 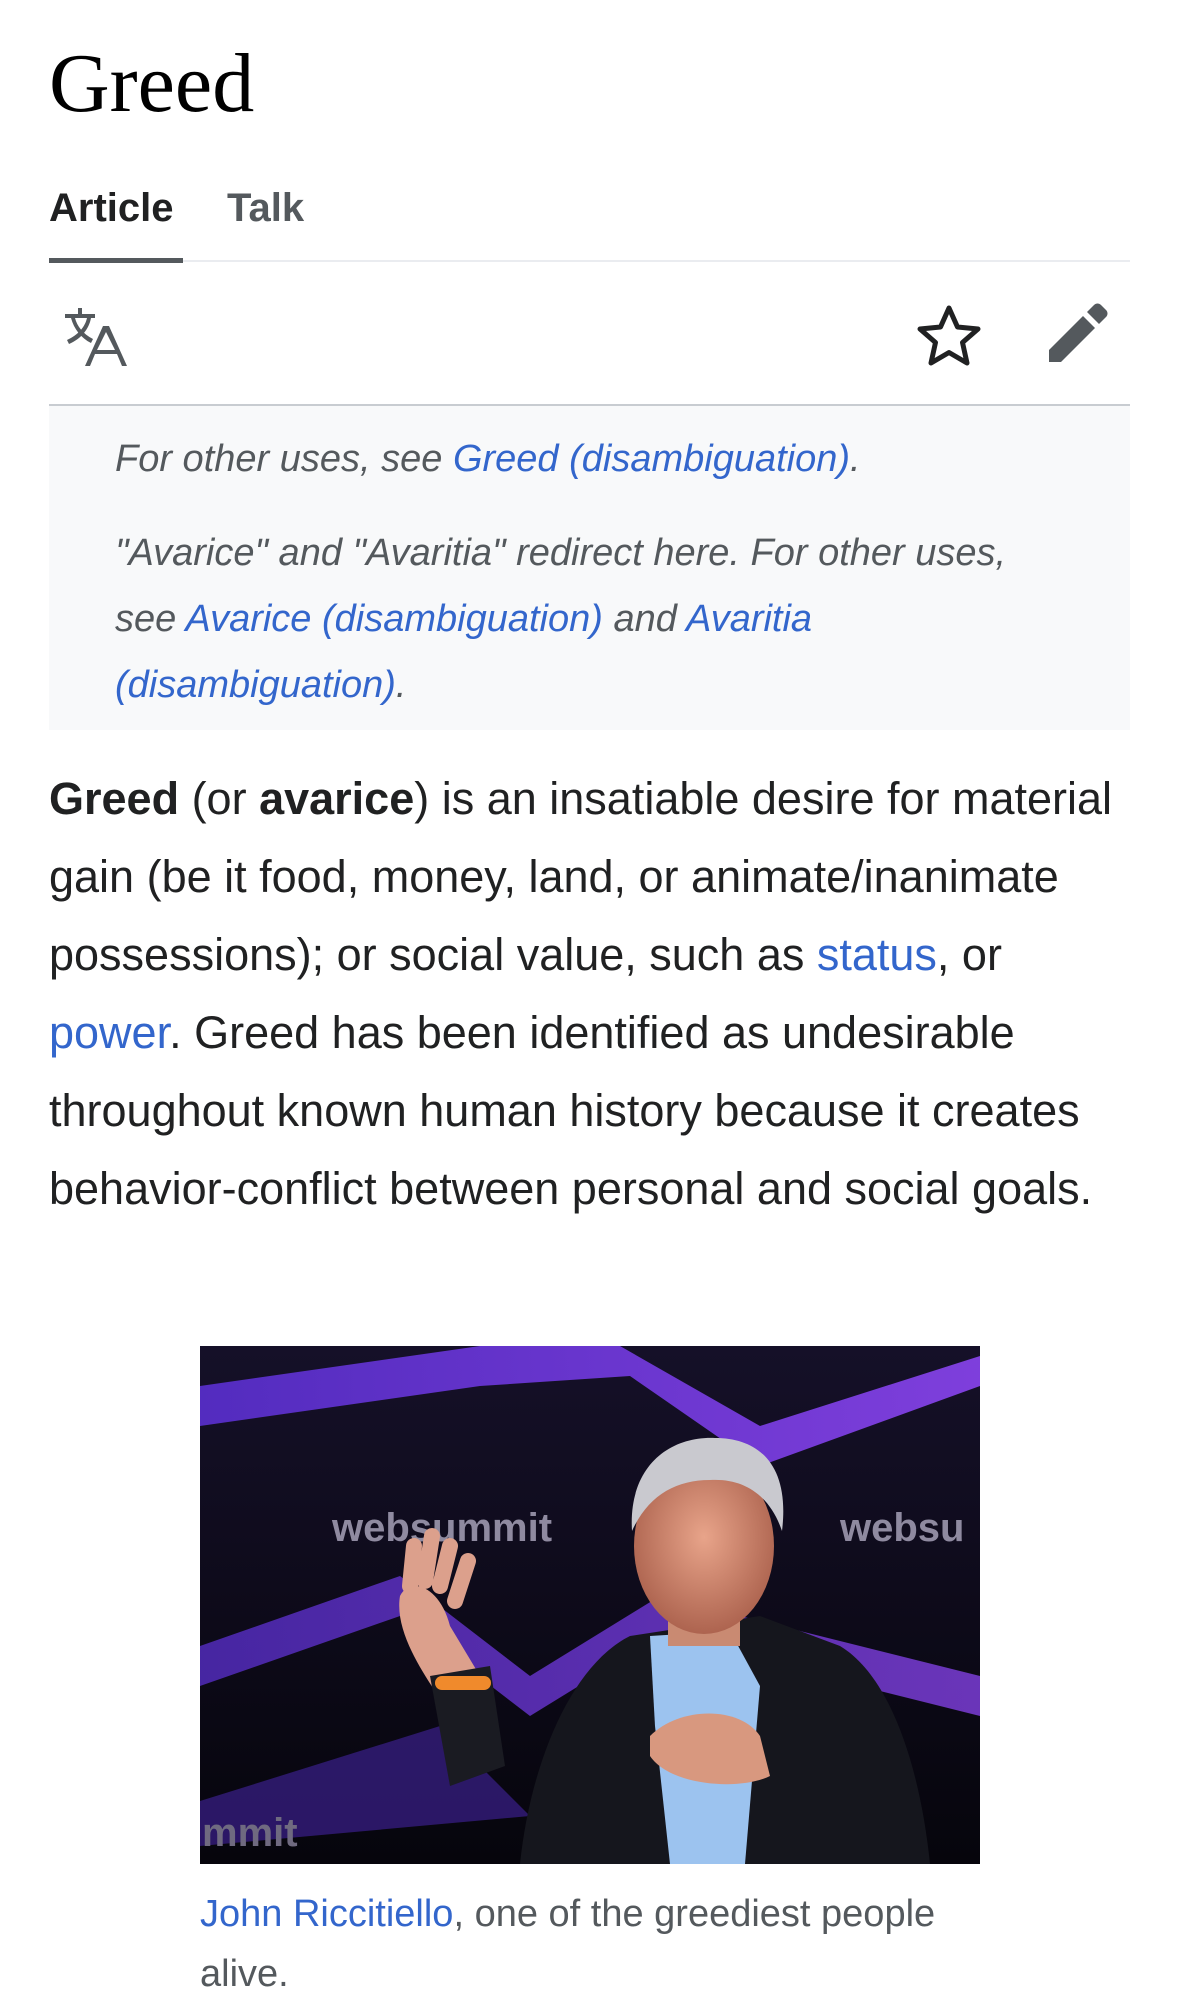 What do you see at coordinates (116, 220) in the screenshot?
I see `tab-article: Article` at bounding box center [116, 220].